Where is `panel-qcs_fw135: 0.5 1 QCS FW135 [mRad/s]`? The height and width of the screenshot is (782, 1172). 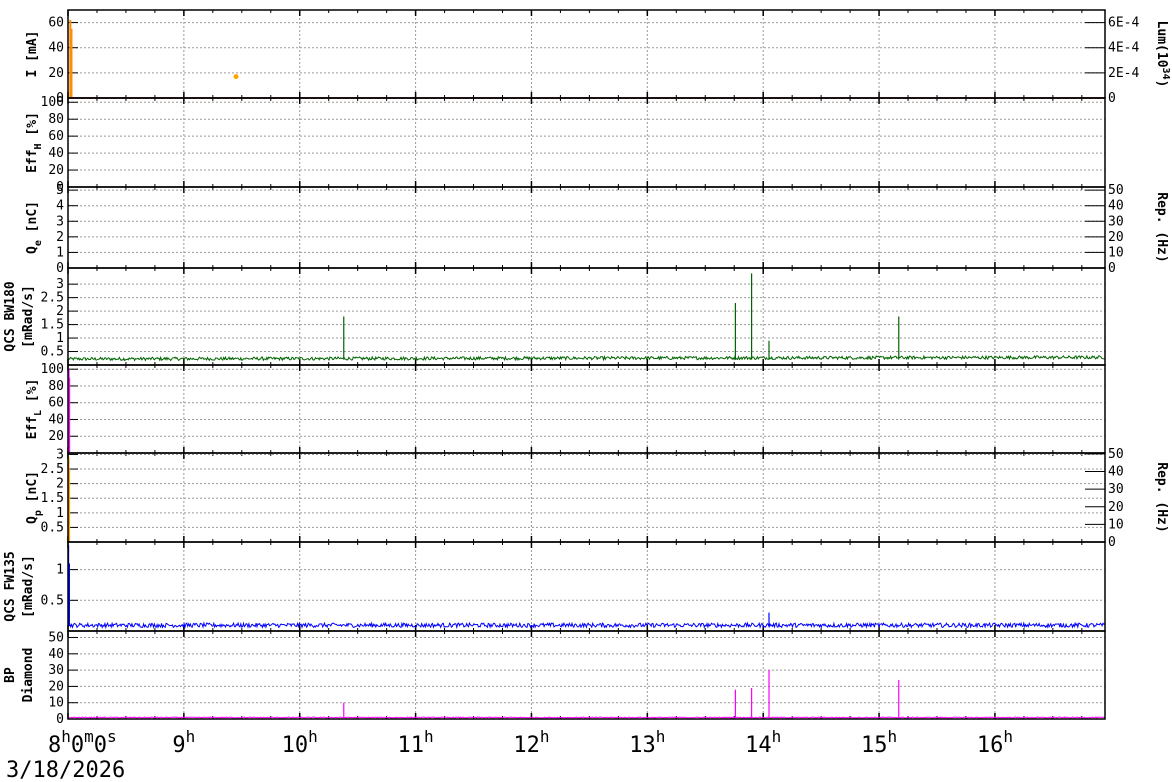 panel-qcs_fw135: 0.5 1 QCS FW135 [mRad/s] is located at coordinates (554, 586).